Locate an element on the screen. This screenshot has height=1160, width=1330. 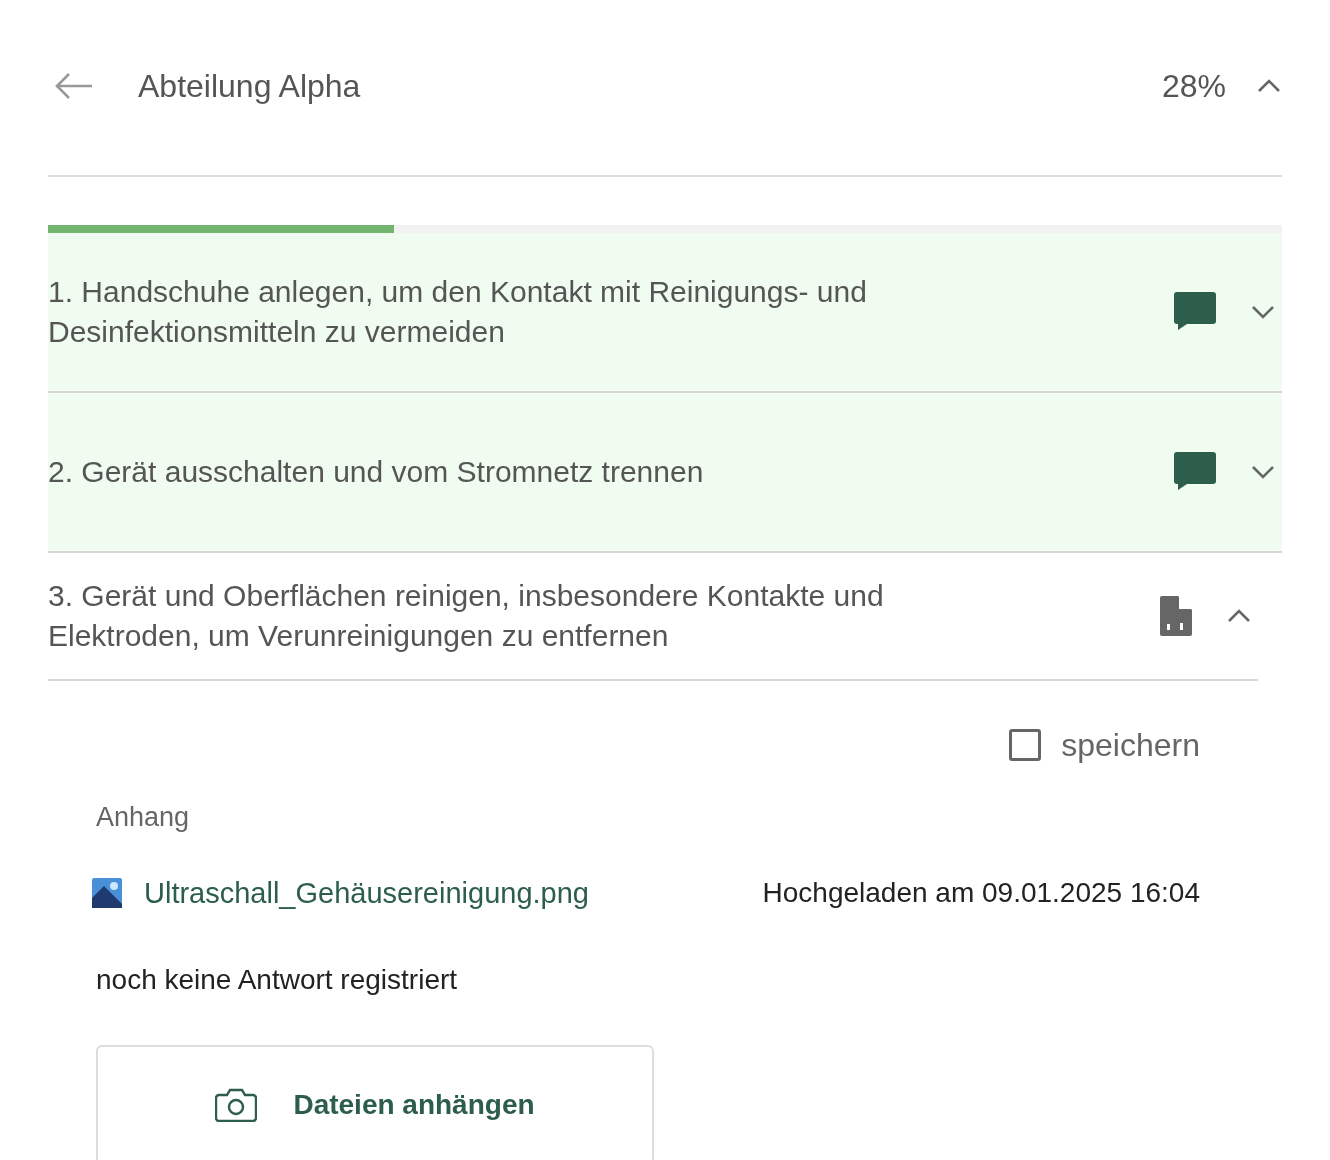
attachment-label: Anhang is located at coordinates (143, 817).